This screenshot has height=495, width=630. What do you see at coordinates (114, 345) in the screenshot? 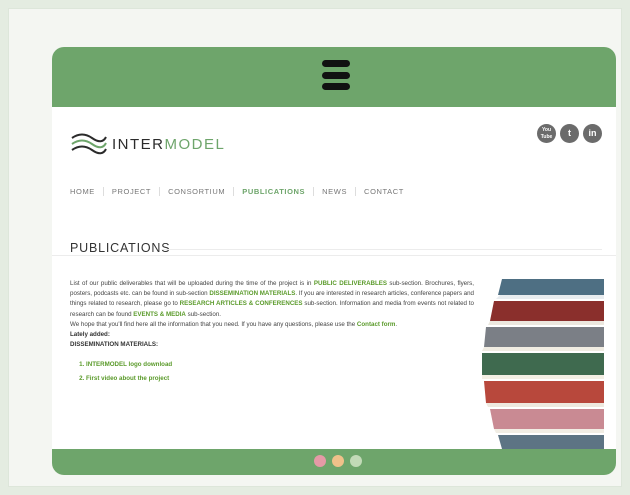
I see `latest-category: DISSEMINATION MATERIALS:` at bounding box center [114, 345].